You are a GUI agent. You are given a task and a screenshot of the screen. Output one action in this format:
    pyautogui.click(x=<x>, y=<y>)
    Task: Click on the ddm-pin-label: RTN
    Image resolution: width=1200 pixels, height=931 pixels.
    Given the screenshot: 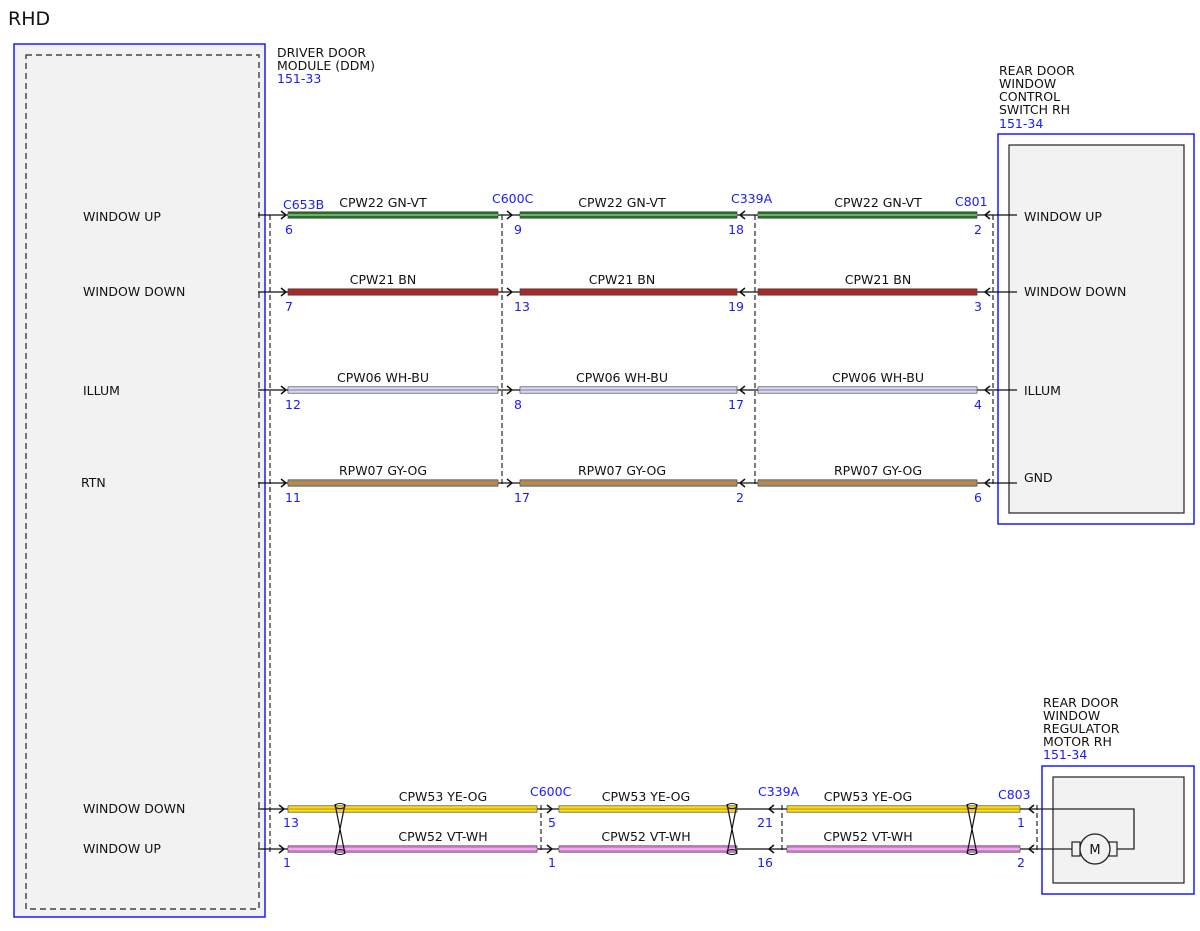 What is the action you would take?
    pyautogui.click(x=93, y=482)
    